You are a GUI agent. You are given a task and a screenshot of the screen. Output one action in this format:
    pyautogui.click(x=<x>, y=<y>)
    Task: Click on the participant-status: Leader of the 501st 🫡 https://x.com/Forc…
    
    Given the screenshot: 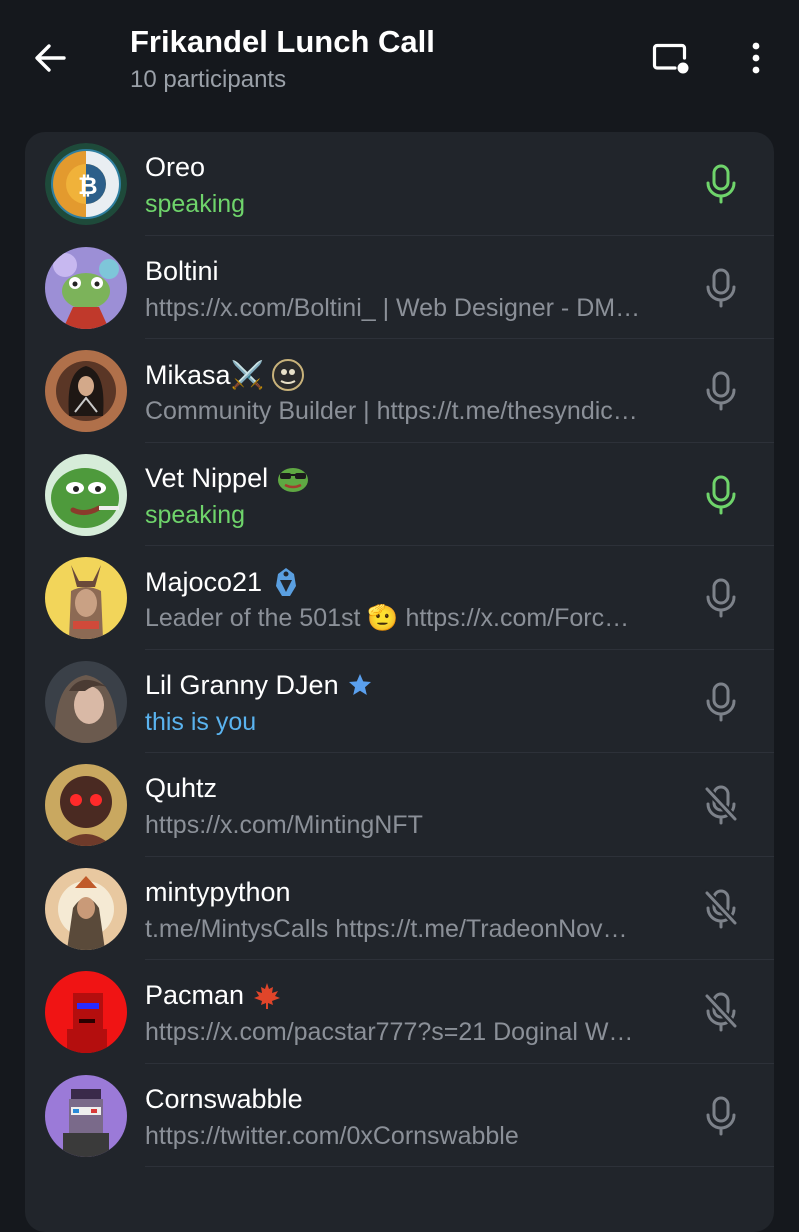 What is the action you would take?
    pyautogui.click(x=387, y=618)
    